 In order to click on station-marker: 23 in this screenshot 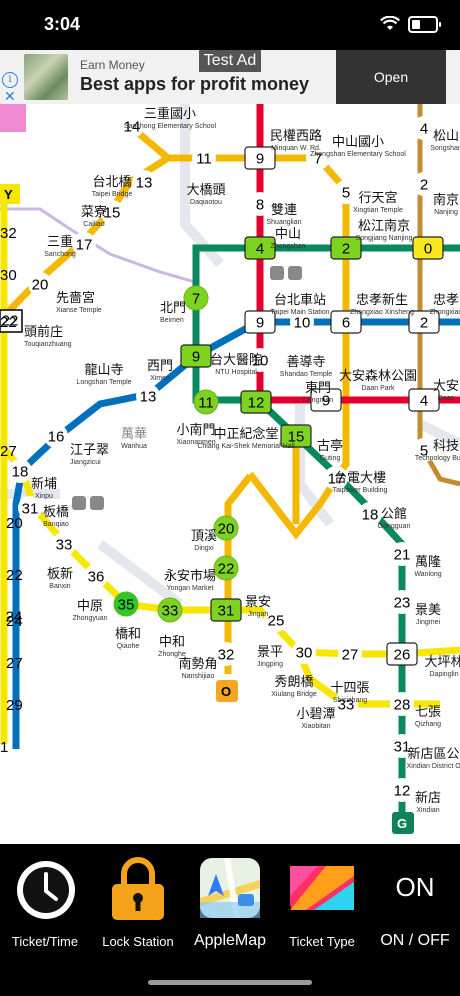, I will do `click(402, 602)`.